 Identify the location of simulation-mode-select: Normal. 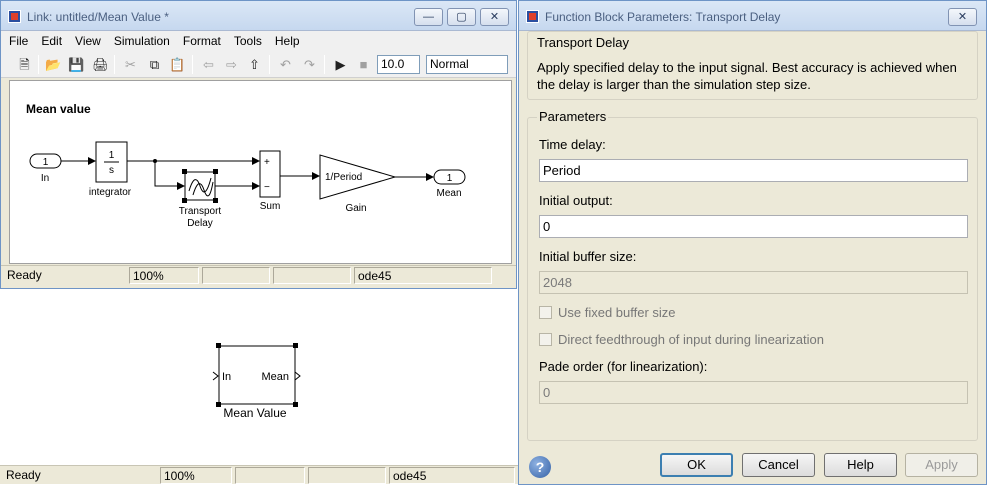
(467, 64).